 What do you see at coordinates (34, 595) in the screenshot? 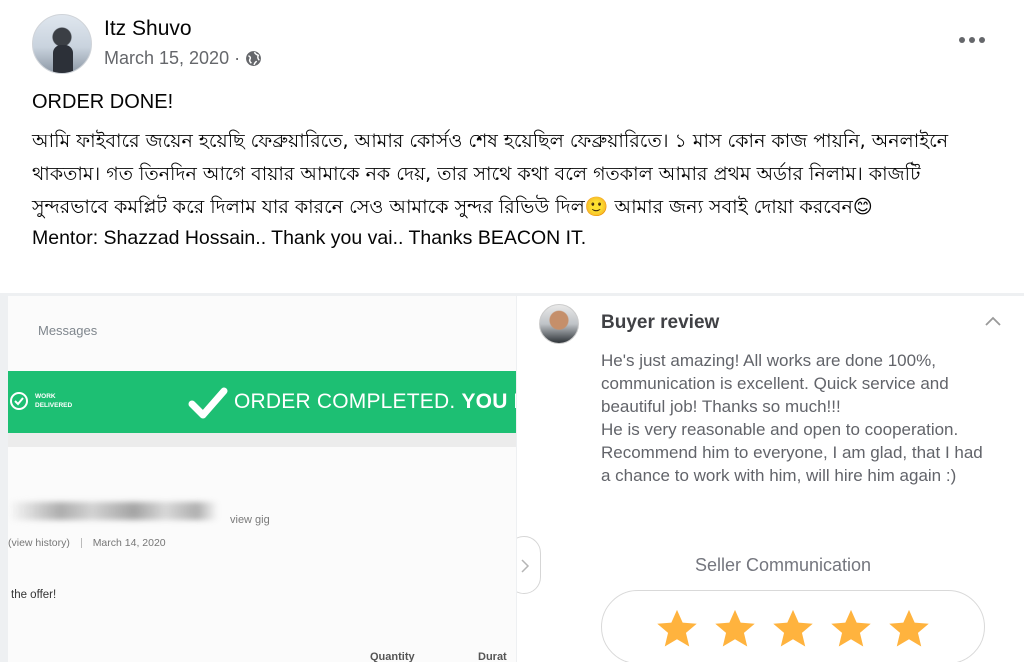
I see `offer-text: the offer!` at bounding box center [34, 595].